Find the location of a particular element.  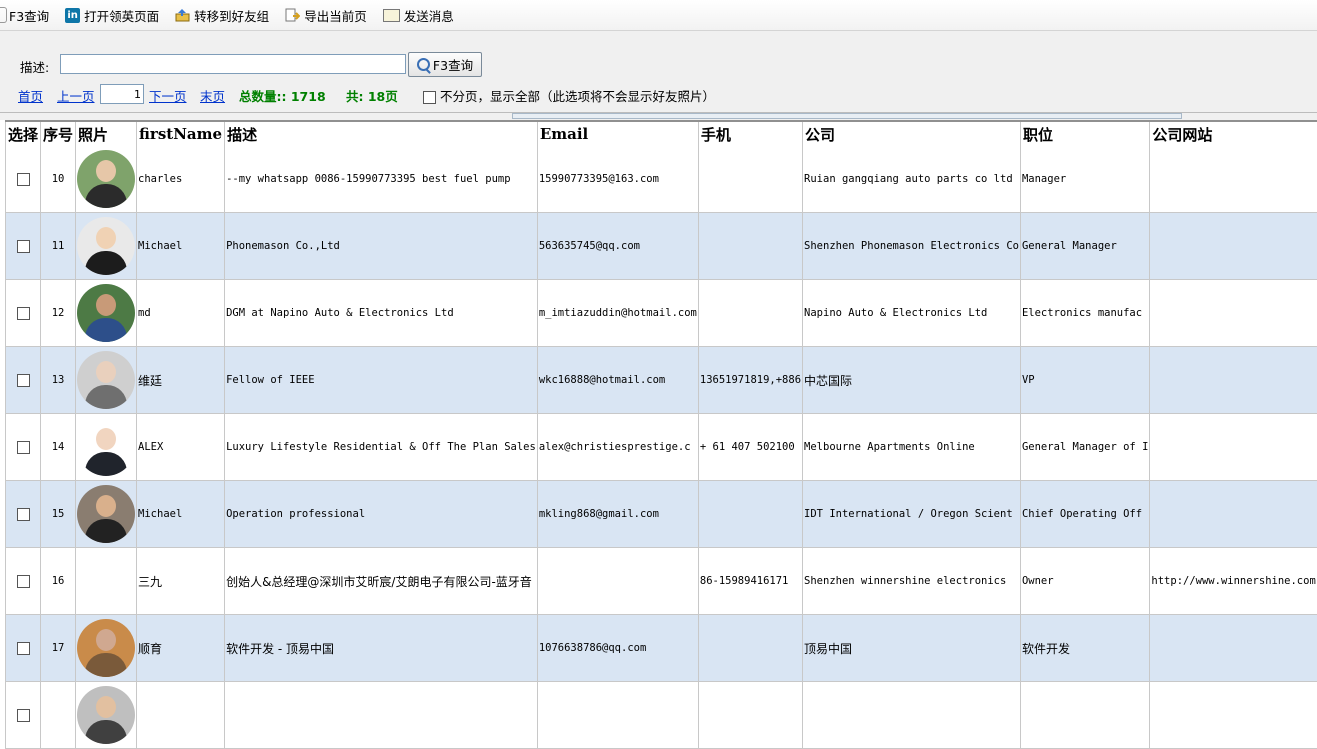

search-icon is located at coordinates (3, 15).